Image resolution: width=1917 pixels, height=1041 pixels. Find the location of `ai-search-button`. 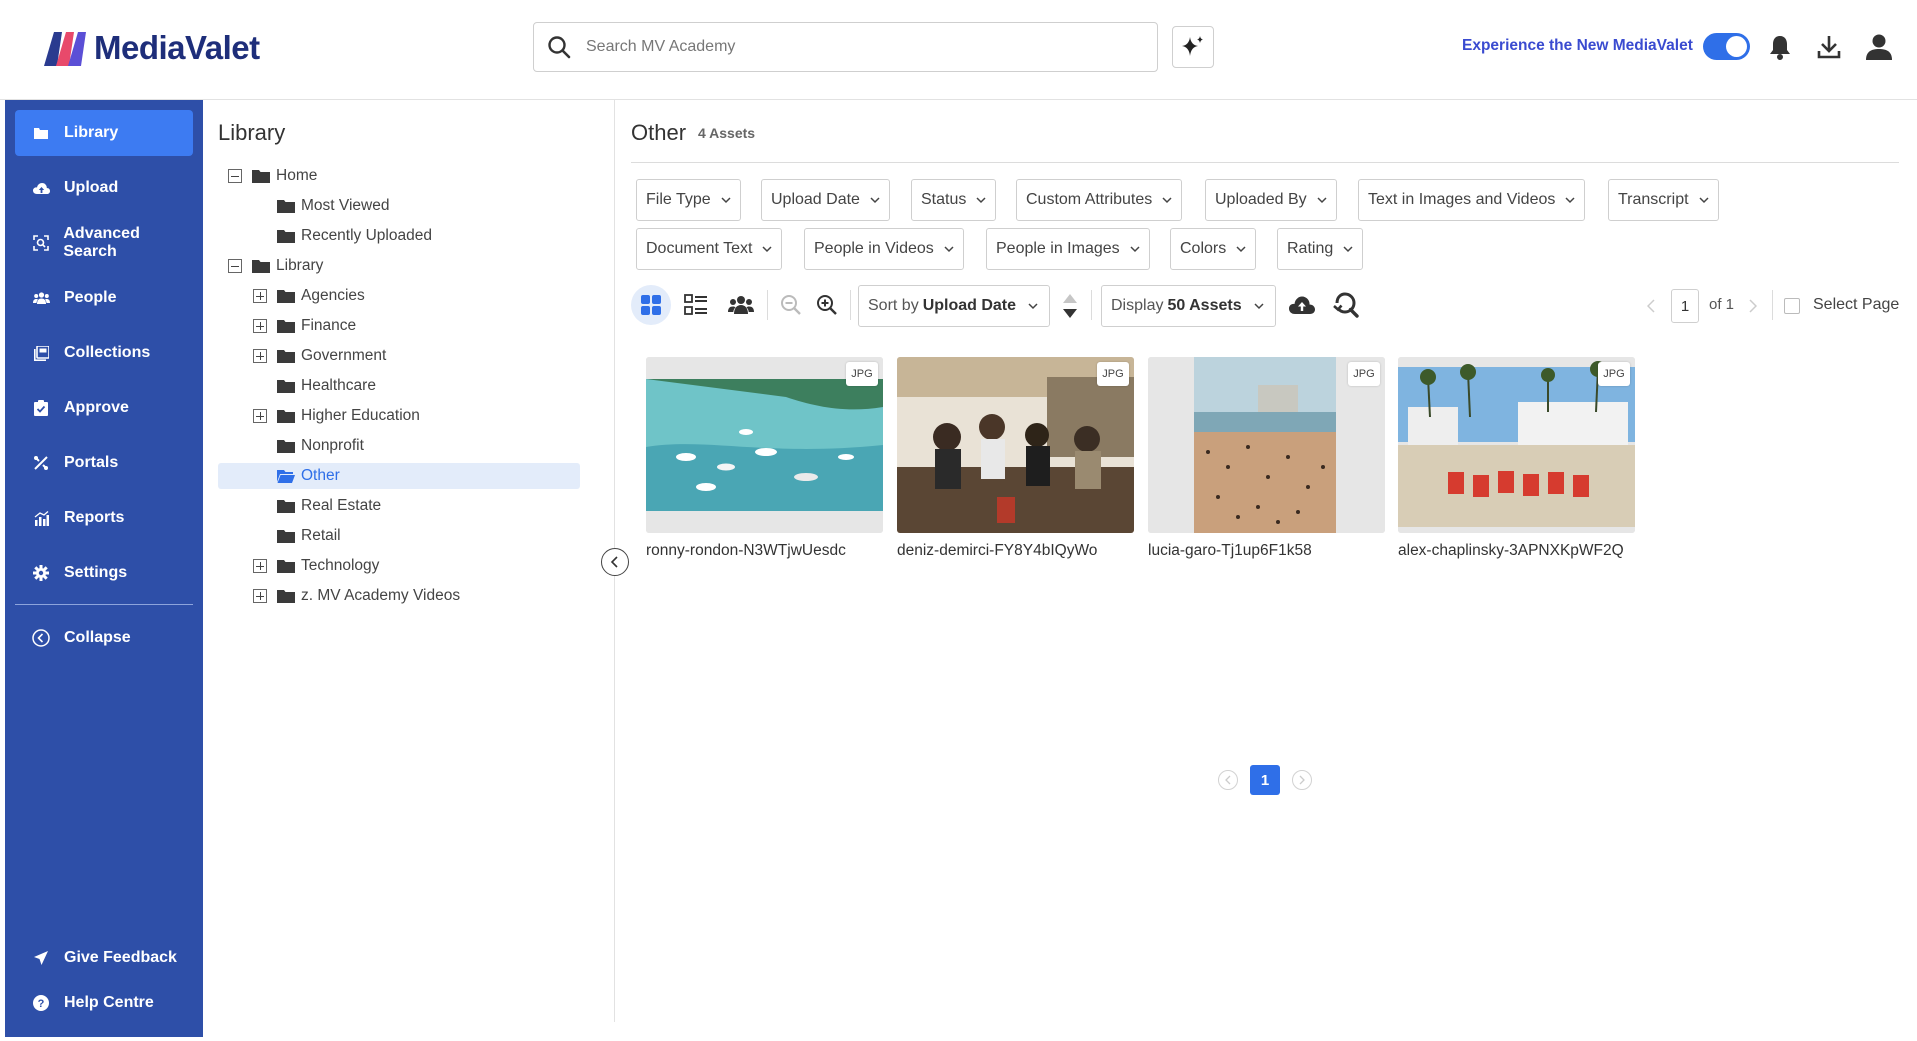

ai-search-button is located at coordinates (1193, 47).